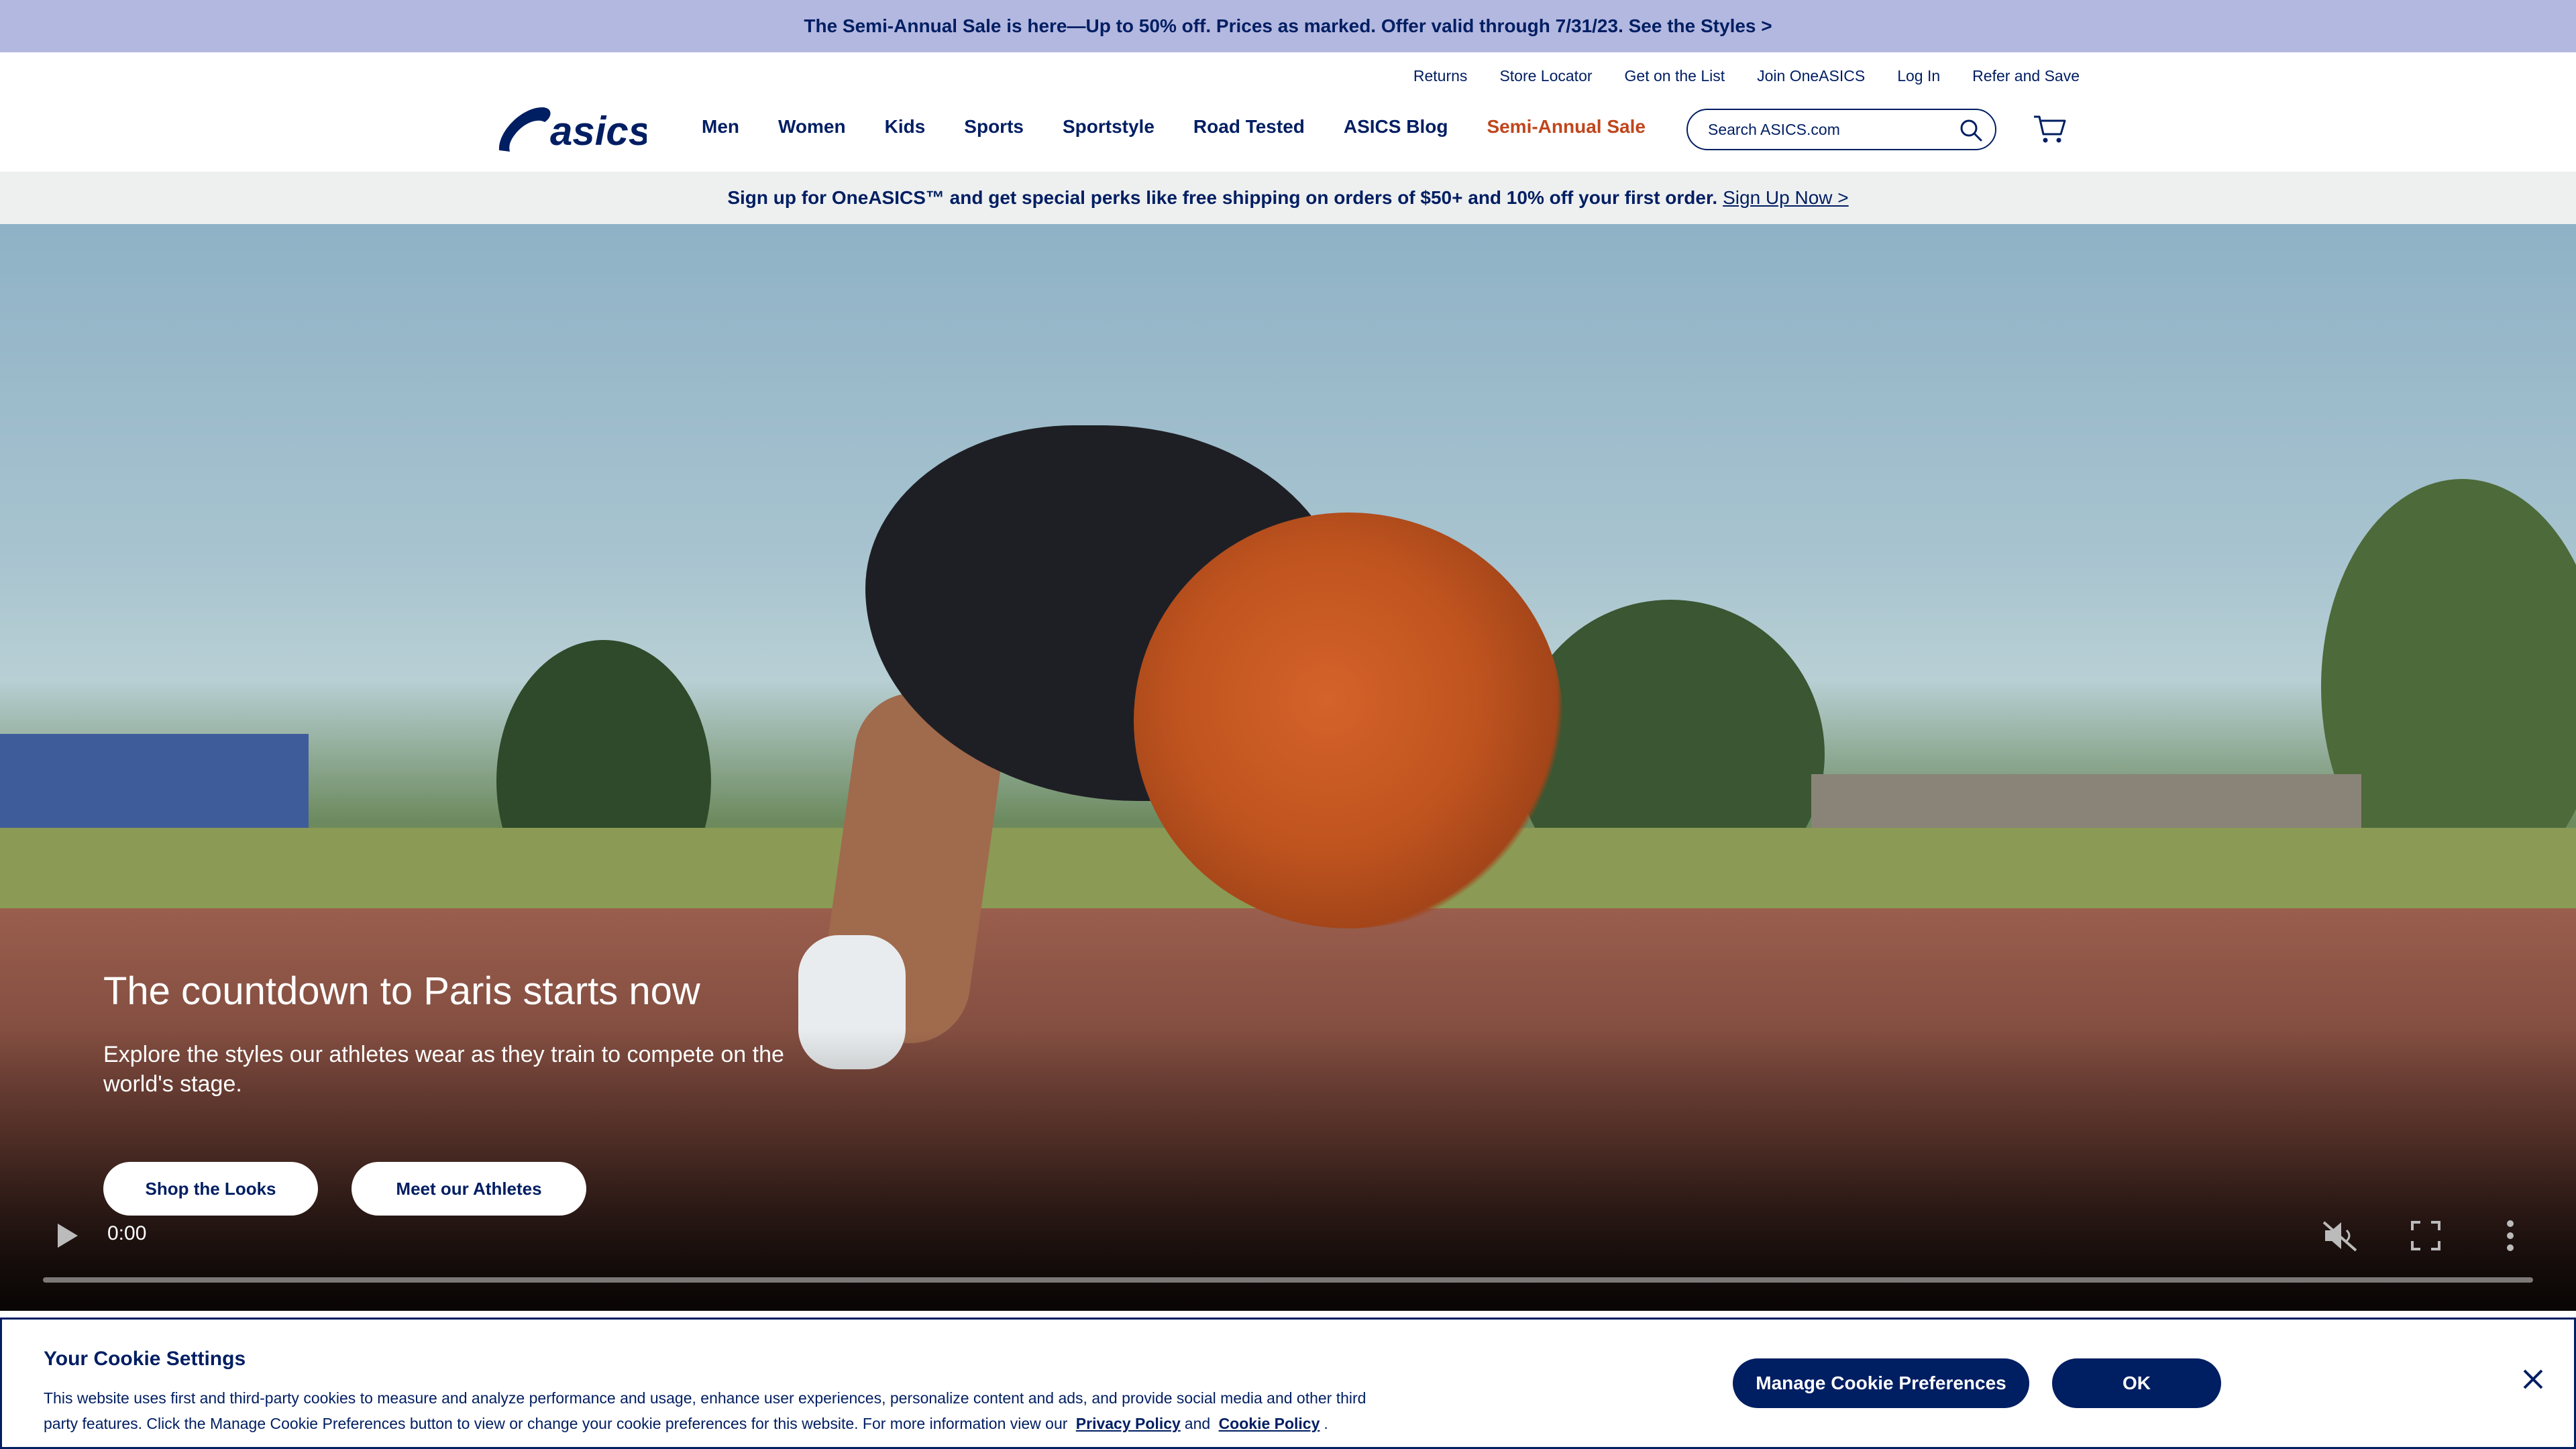 The width and height of the screenshot is (2576, 1449). I want to click on cookie-title: Your Cookie Settings, so click(145, 1359).